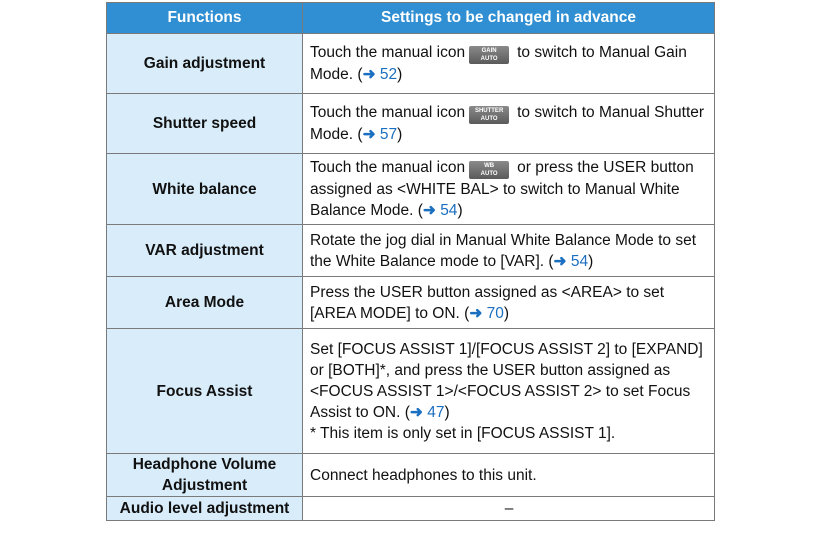  What do you see at coordinates (486, 313) in the screenshot?
I see `page-link-70: ➜ 70` at bounding box center [486, 313].